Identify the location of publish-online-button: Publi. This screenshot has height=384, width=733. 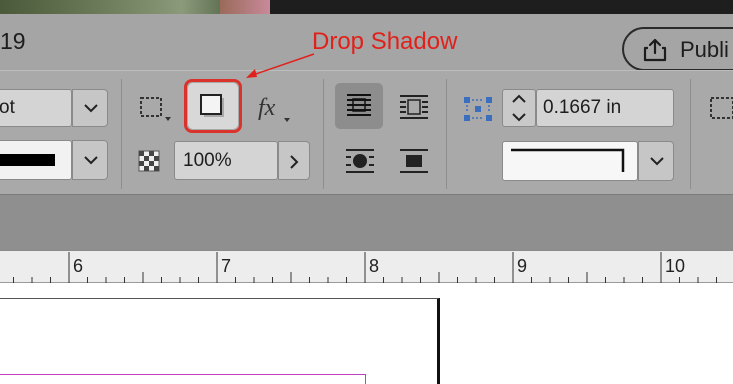
(677, 49).